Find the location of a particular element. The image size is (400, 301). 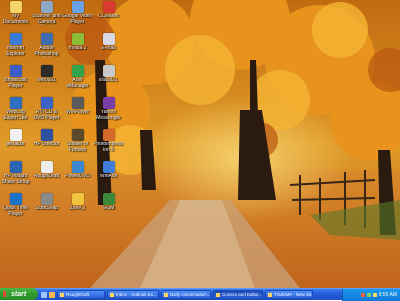

desktop-icon-label: HP Instant Share Setup is located at coordinates (15, 179).